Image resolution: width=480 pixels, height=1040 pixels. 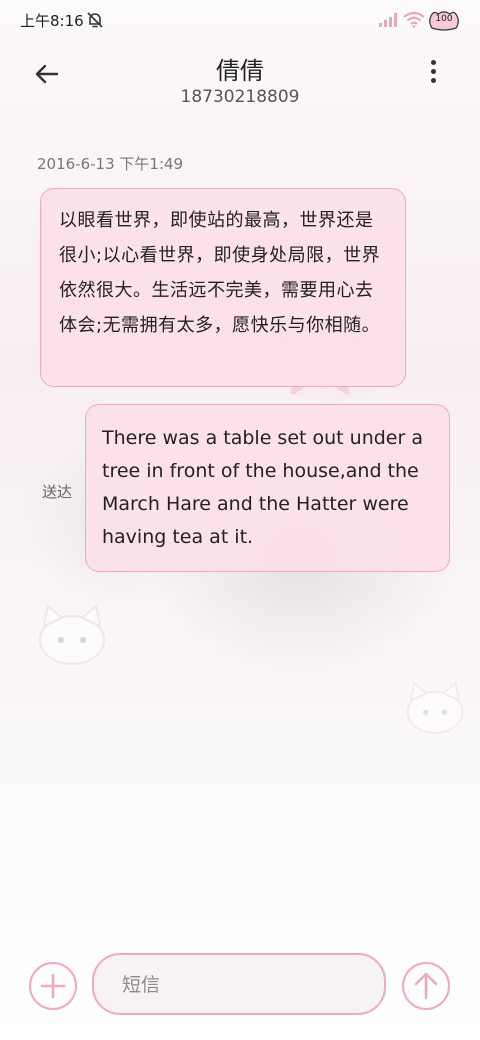 What do you see at coordinates (110, 164) in the screenshot?
I see `message-timestamp: 2016-6-13 下午1:49` at bounding box center [110, 164].